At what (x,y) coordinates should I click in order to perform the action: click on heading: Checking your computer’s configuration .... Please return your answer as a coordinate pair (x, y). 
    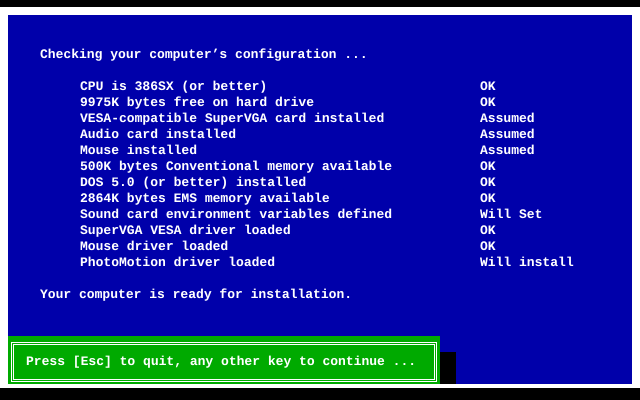
    Looking at the image, I should click on (204, 55).